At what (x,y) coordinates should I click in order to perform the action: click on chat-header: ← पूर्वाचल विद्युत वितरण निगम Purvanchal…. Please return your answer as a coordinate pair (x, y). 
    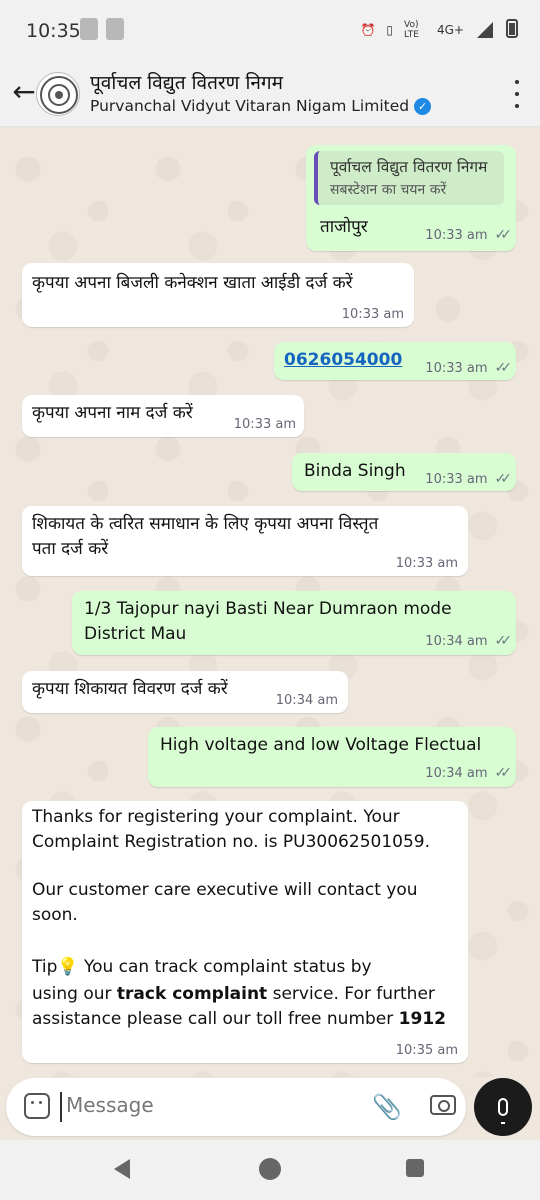
    Looking at the image, I should click on (270, 94).